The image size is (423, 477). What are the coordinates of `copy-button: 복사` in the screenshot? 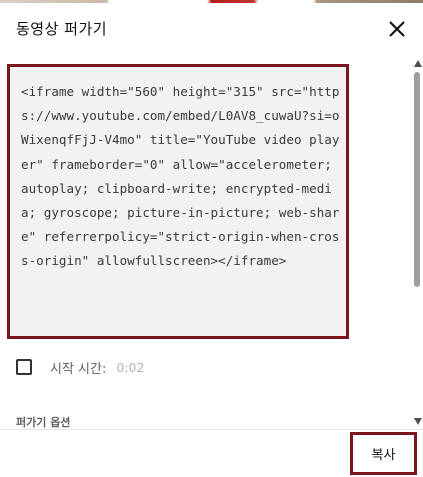 It's located at (383, 453).